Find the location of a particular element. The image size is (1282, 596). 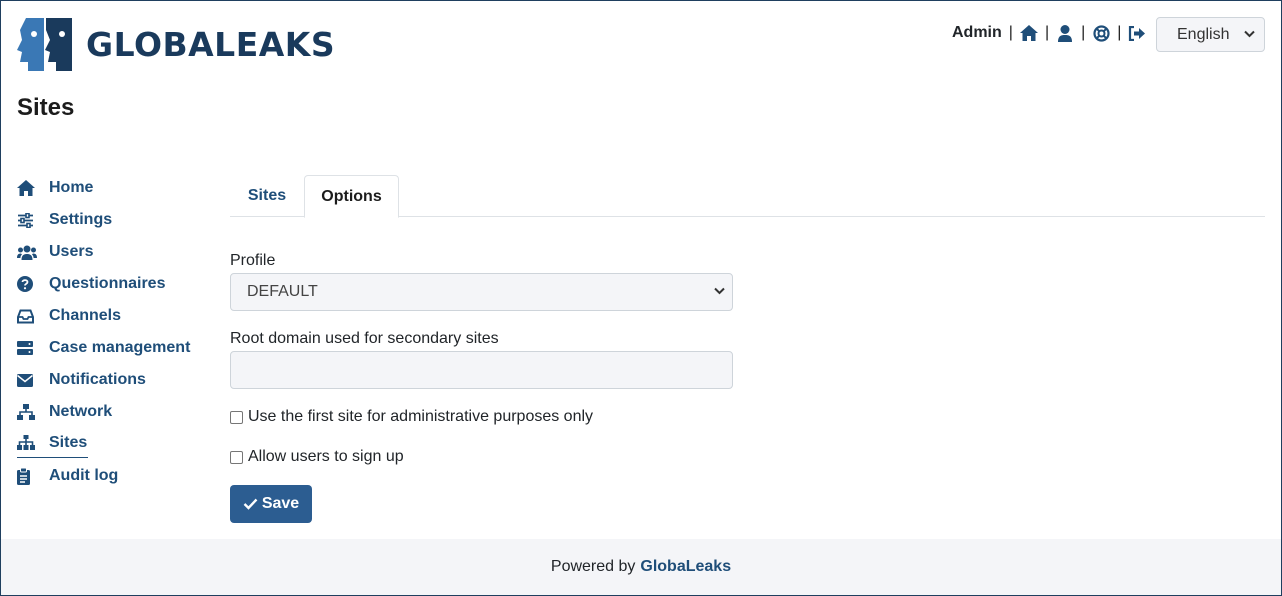

allow-signup-label: Allow users to sign up is located at coordinates (326, 456).